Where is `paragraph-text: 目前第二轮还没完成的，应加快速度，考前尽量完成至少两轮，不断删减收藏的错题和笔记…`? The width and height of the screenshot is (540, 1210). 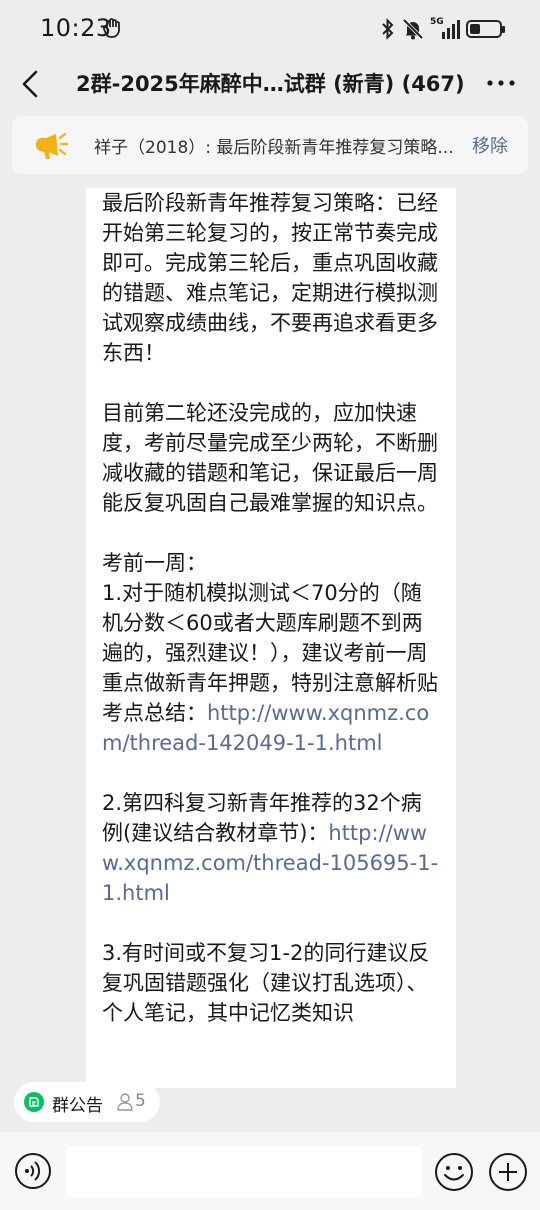
paragraph-text: 目前第二轮还没完成的，应加快速度，考前尽量完成至少两轮，不断删减收藏的错题和笔记… is located at coordinates (270, 458).